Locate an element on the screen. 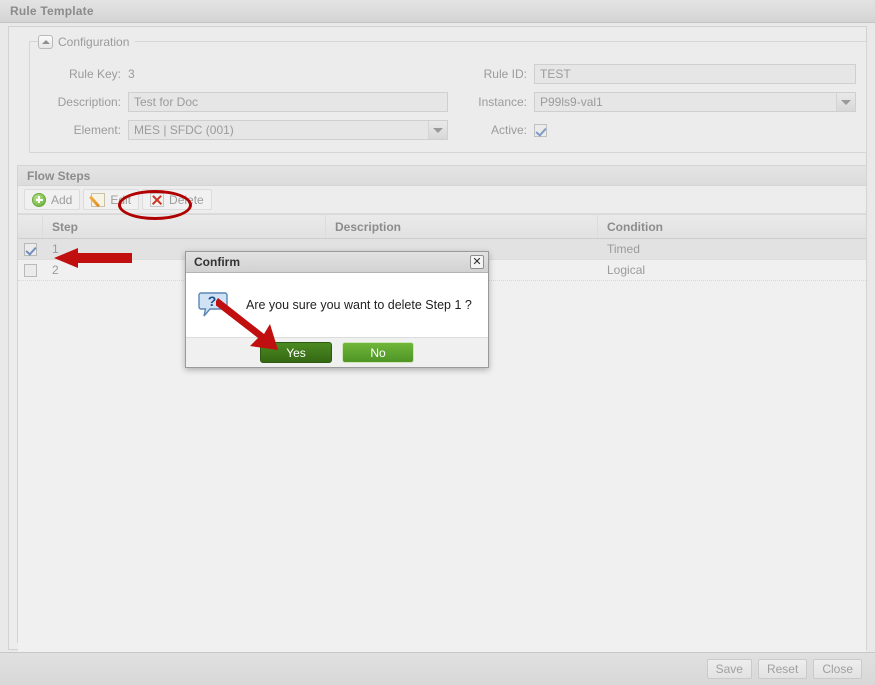  dialog-yes-button: Yes is located at coordinates (296, 352).